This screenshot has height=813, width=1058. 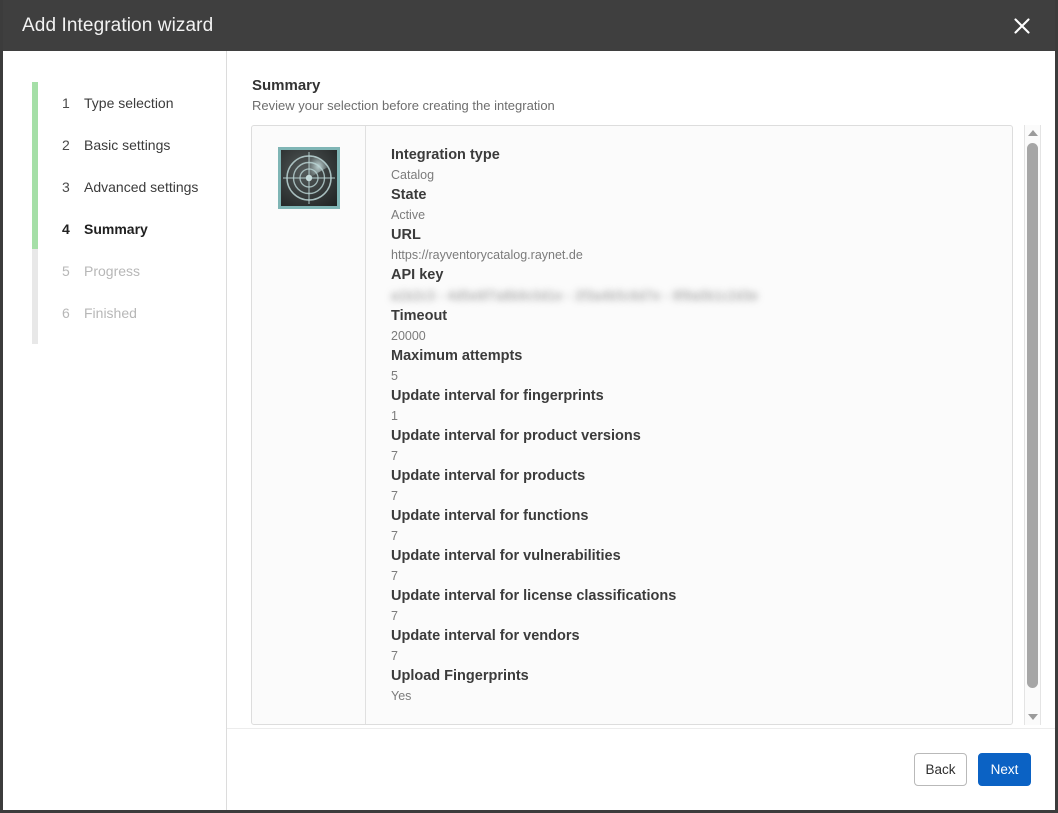 What do you see at coordinates (413, 175) in the screenshot?
I see `field-value: Catalog` at bounding box center [413, 175].